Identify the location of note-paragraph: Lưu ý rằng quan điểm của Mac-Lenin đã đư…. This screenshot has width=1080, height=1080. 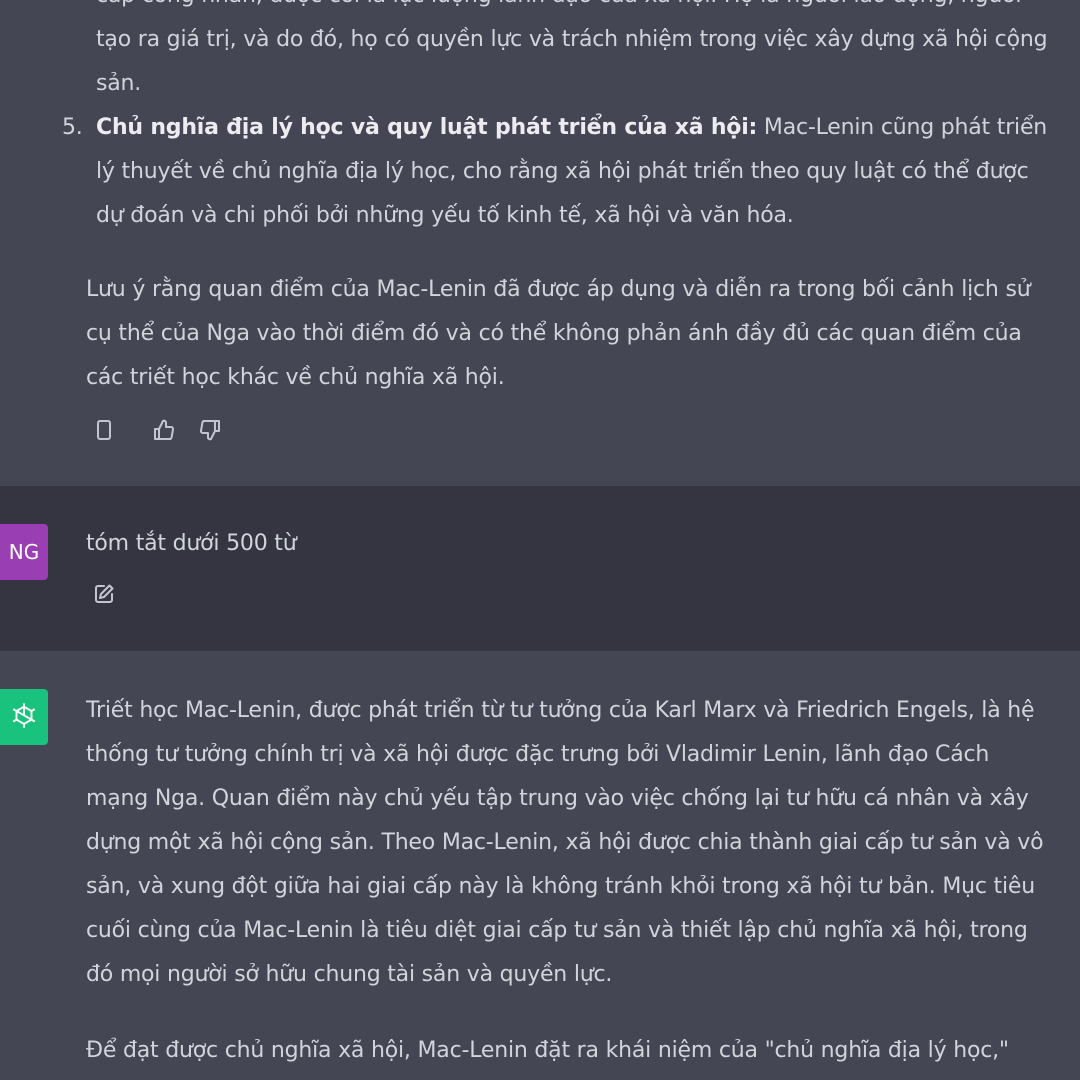
(558, 333).